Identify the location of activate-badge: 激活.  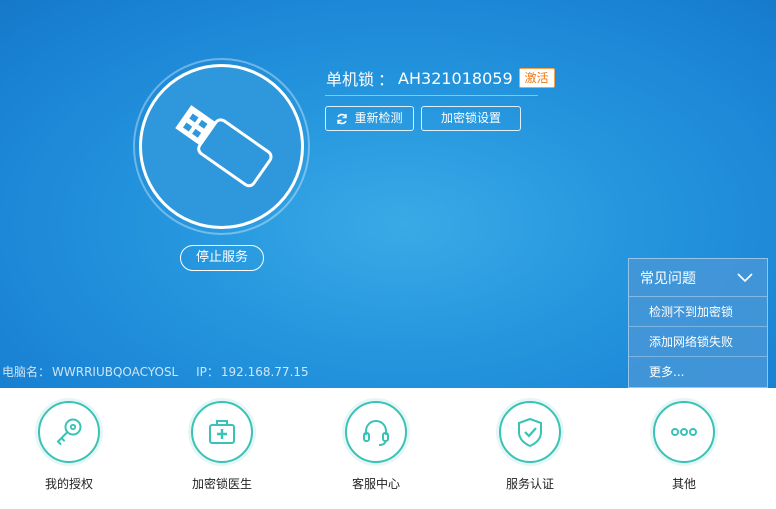
(536, 78).